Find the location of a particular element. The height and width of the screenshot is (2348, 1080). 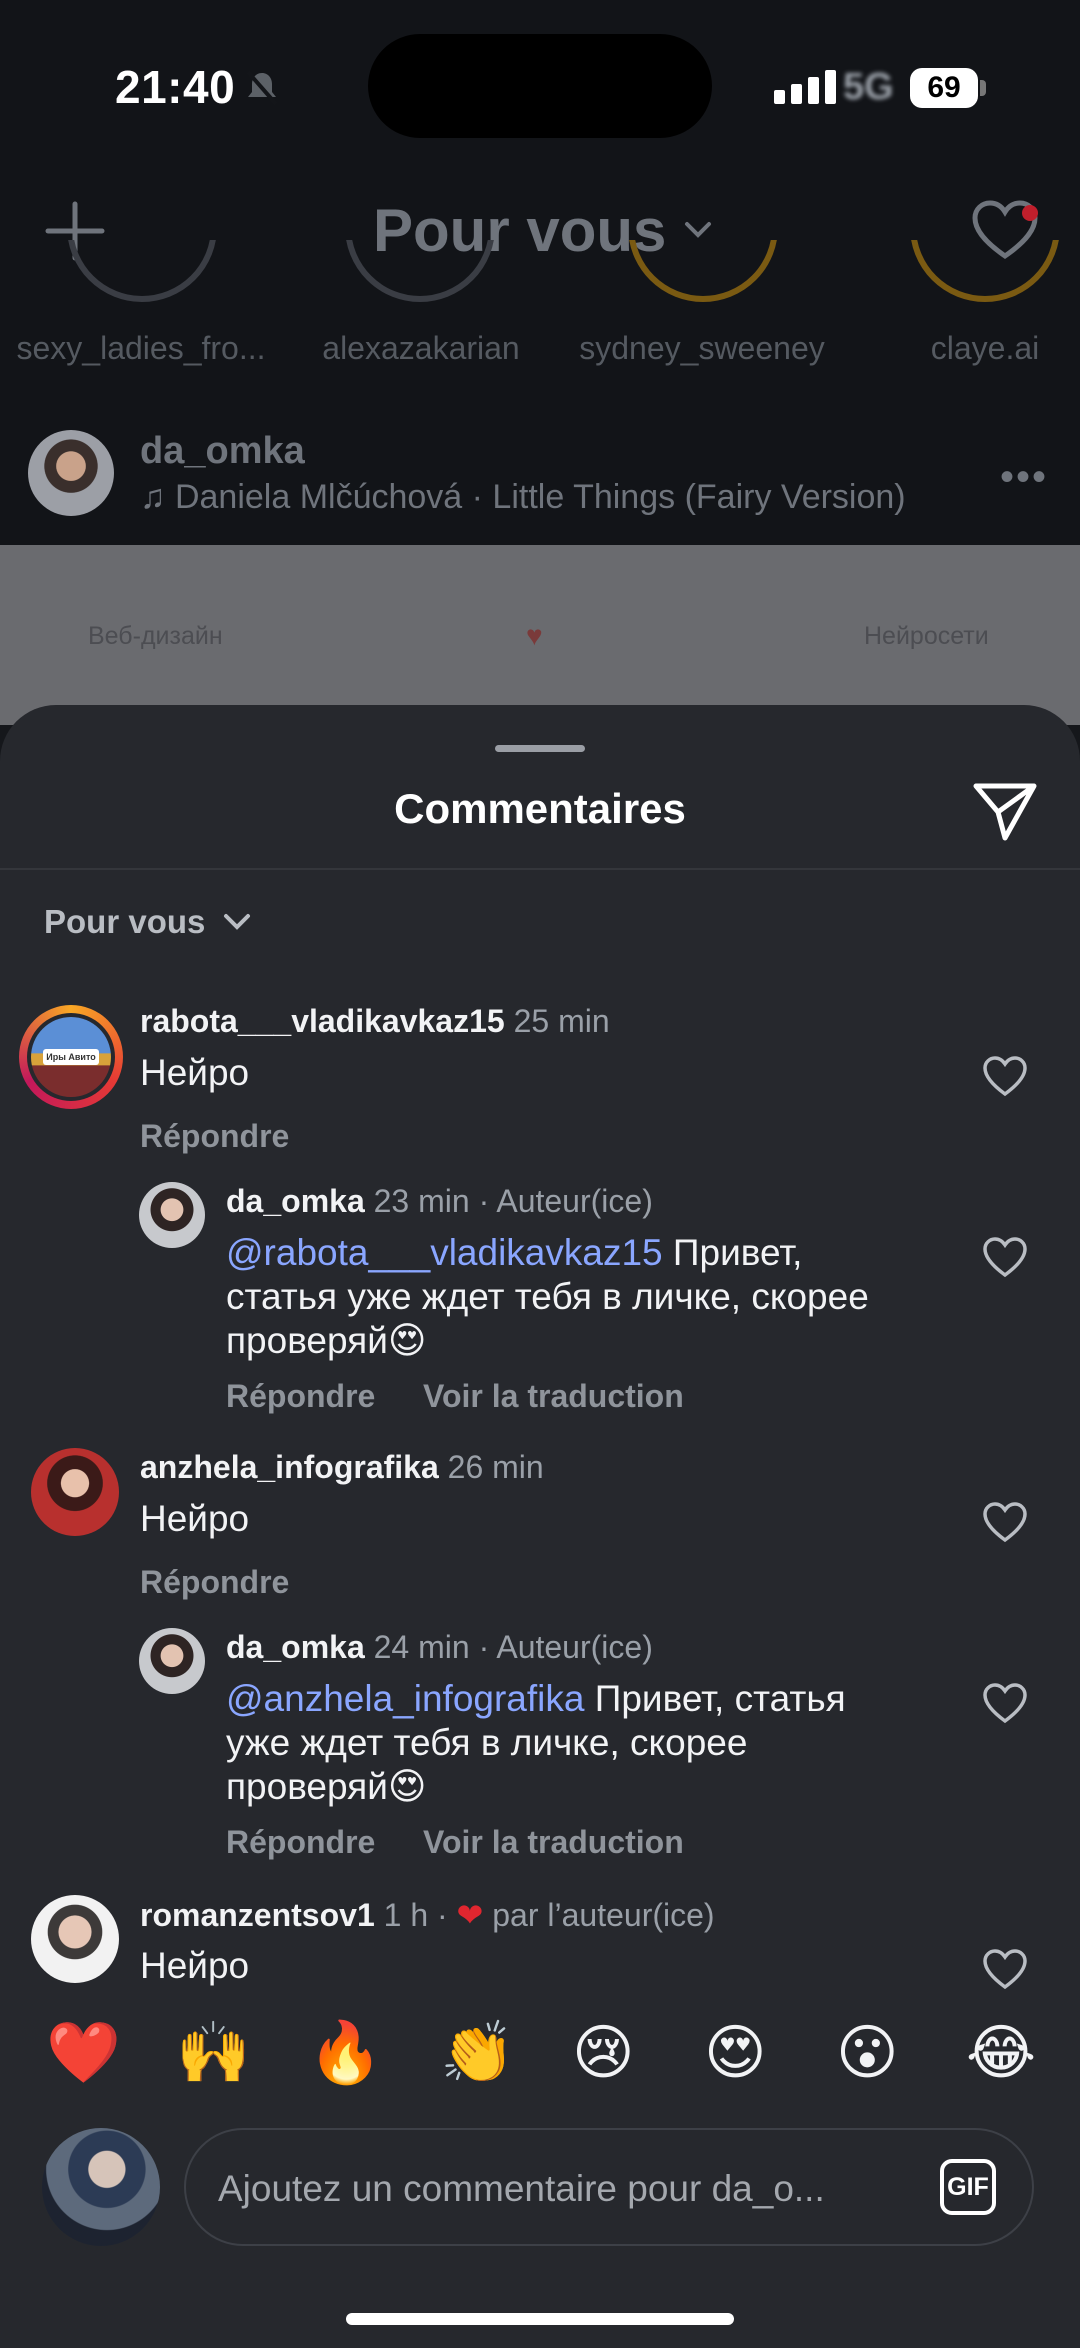

comment-text-line: статья уже ждет тебя в личке, скорее is located at coordinates (547, 1296).